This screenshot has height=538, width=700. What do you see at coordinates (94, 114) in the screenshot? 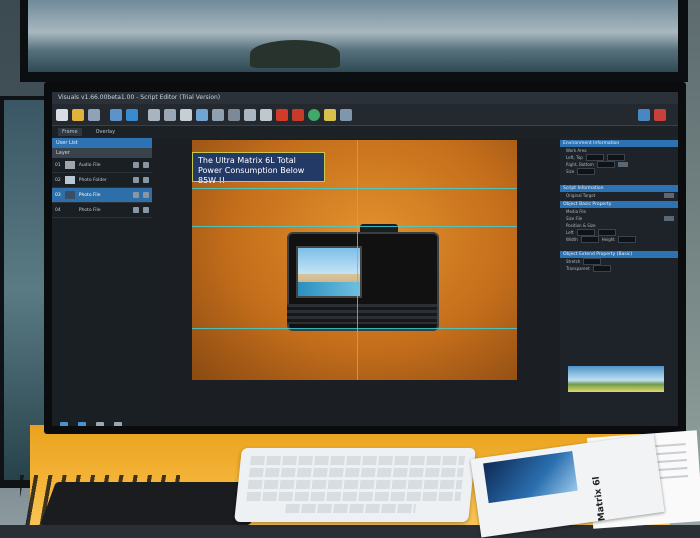
I see `save-icon` at bounding box center [94, 114].